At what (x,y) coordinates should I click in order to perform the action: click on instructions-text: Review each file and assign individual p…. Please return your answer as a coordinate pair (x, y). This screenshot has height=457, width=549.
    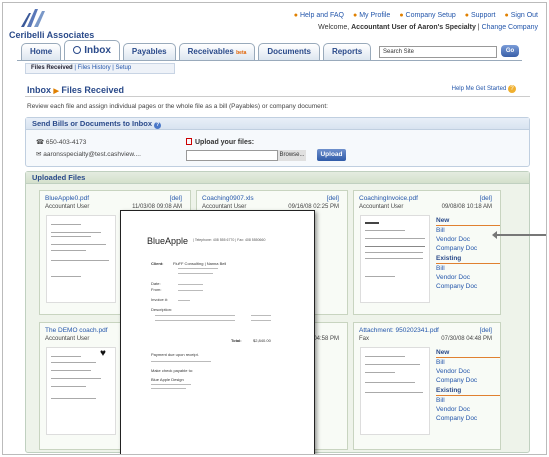
    Looking at the image, I should click on (177, 106).